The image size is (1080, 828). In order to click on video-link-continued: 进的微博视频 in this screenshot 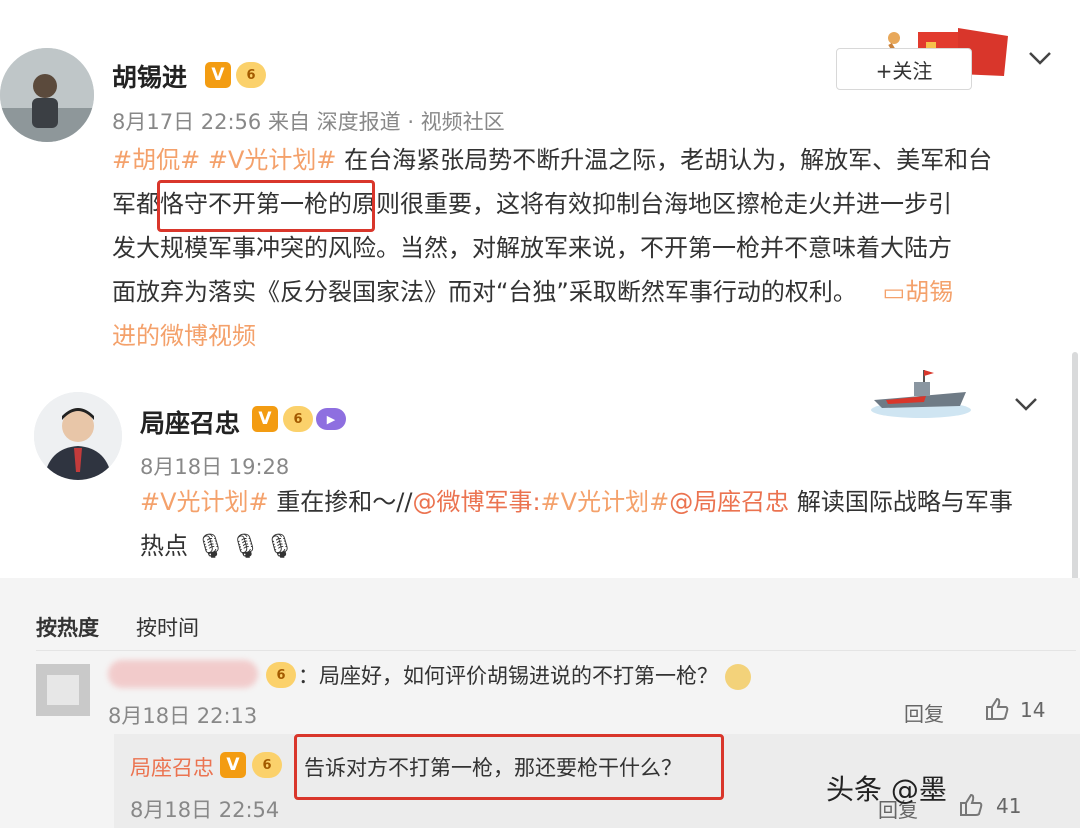, I will do `click(587, 336)`.